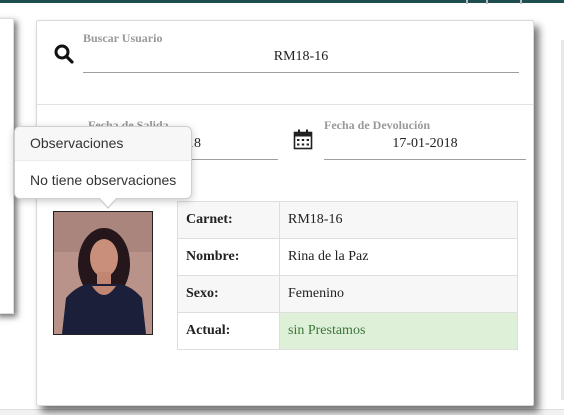  What do you see at coordinates (228, 257) in the screenshot?
I see `nombre-label: Nombre:` at bounding box center [228, 257].